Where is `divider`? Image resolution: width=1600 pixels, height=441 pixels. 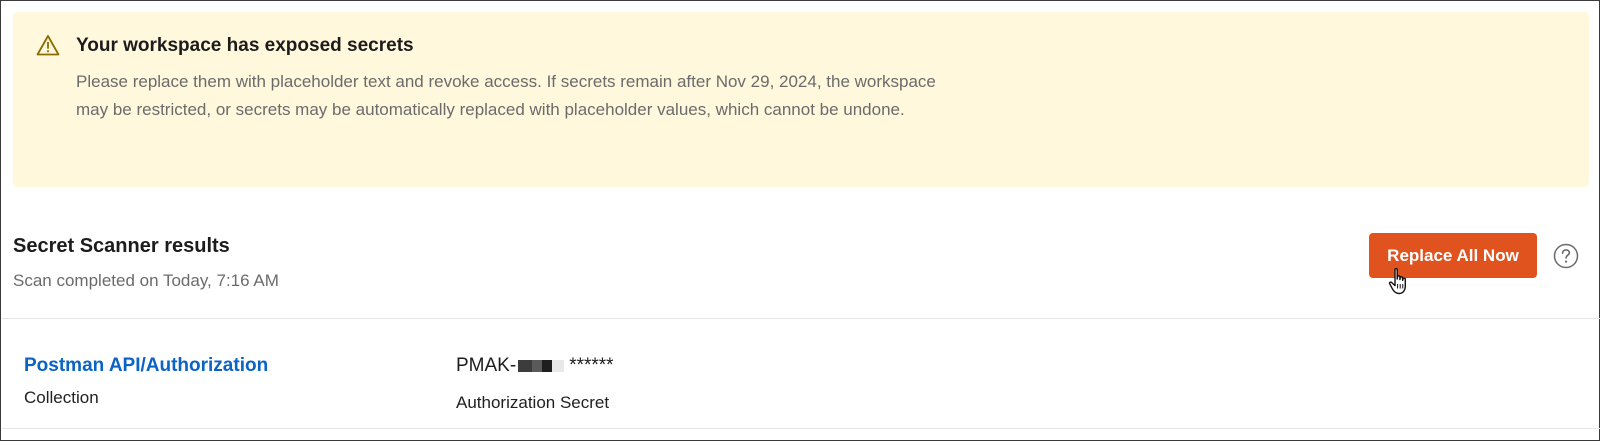 divider is located at coordinates (801, 428).